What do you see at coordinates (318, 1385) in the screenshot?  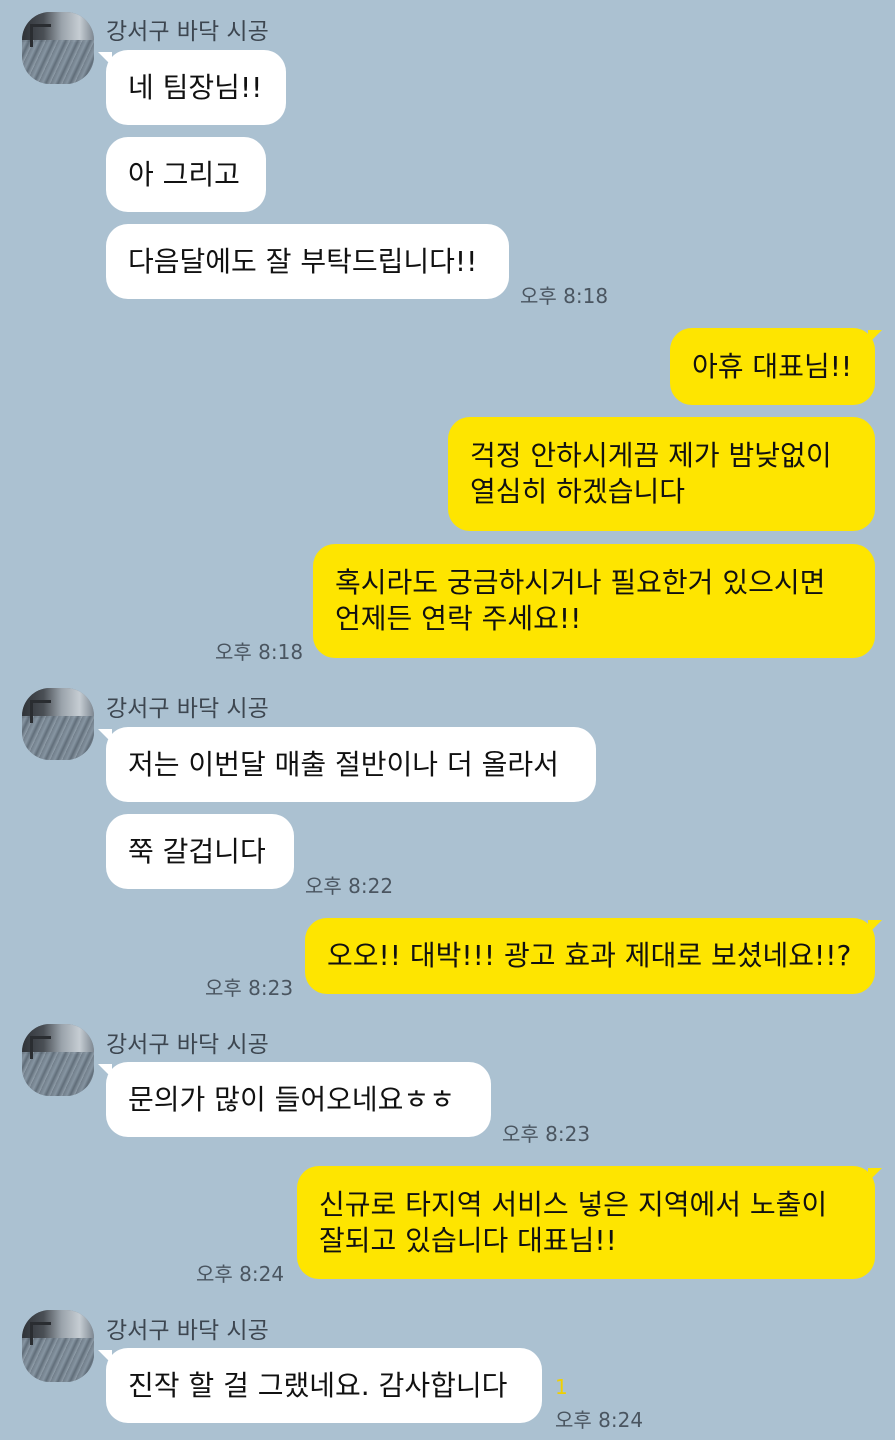 I see `message-text: 진작 할 걸 그랬네요. 감사합니다` at bounding box center [318, 1385].